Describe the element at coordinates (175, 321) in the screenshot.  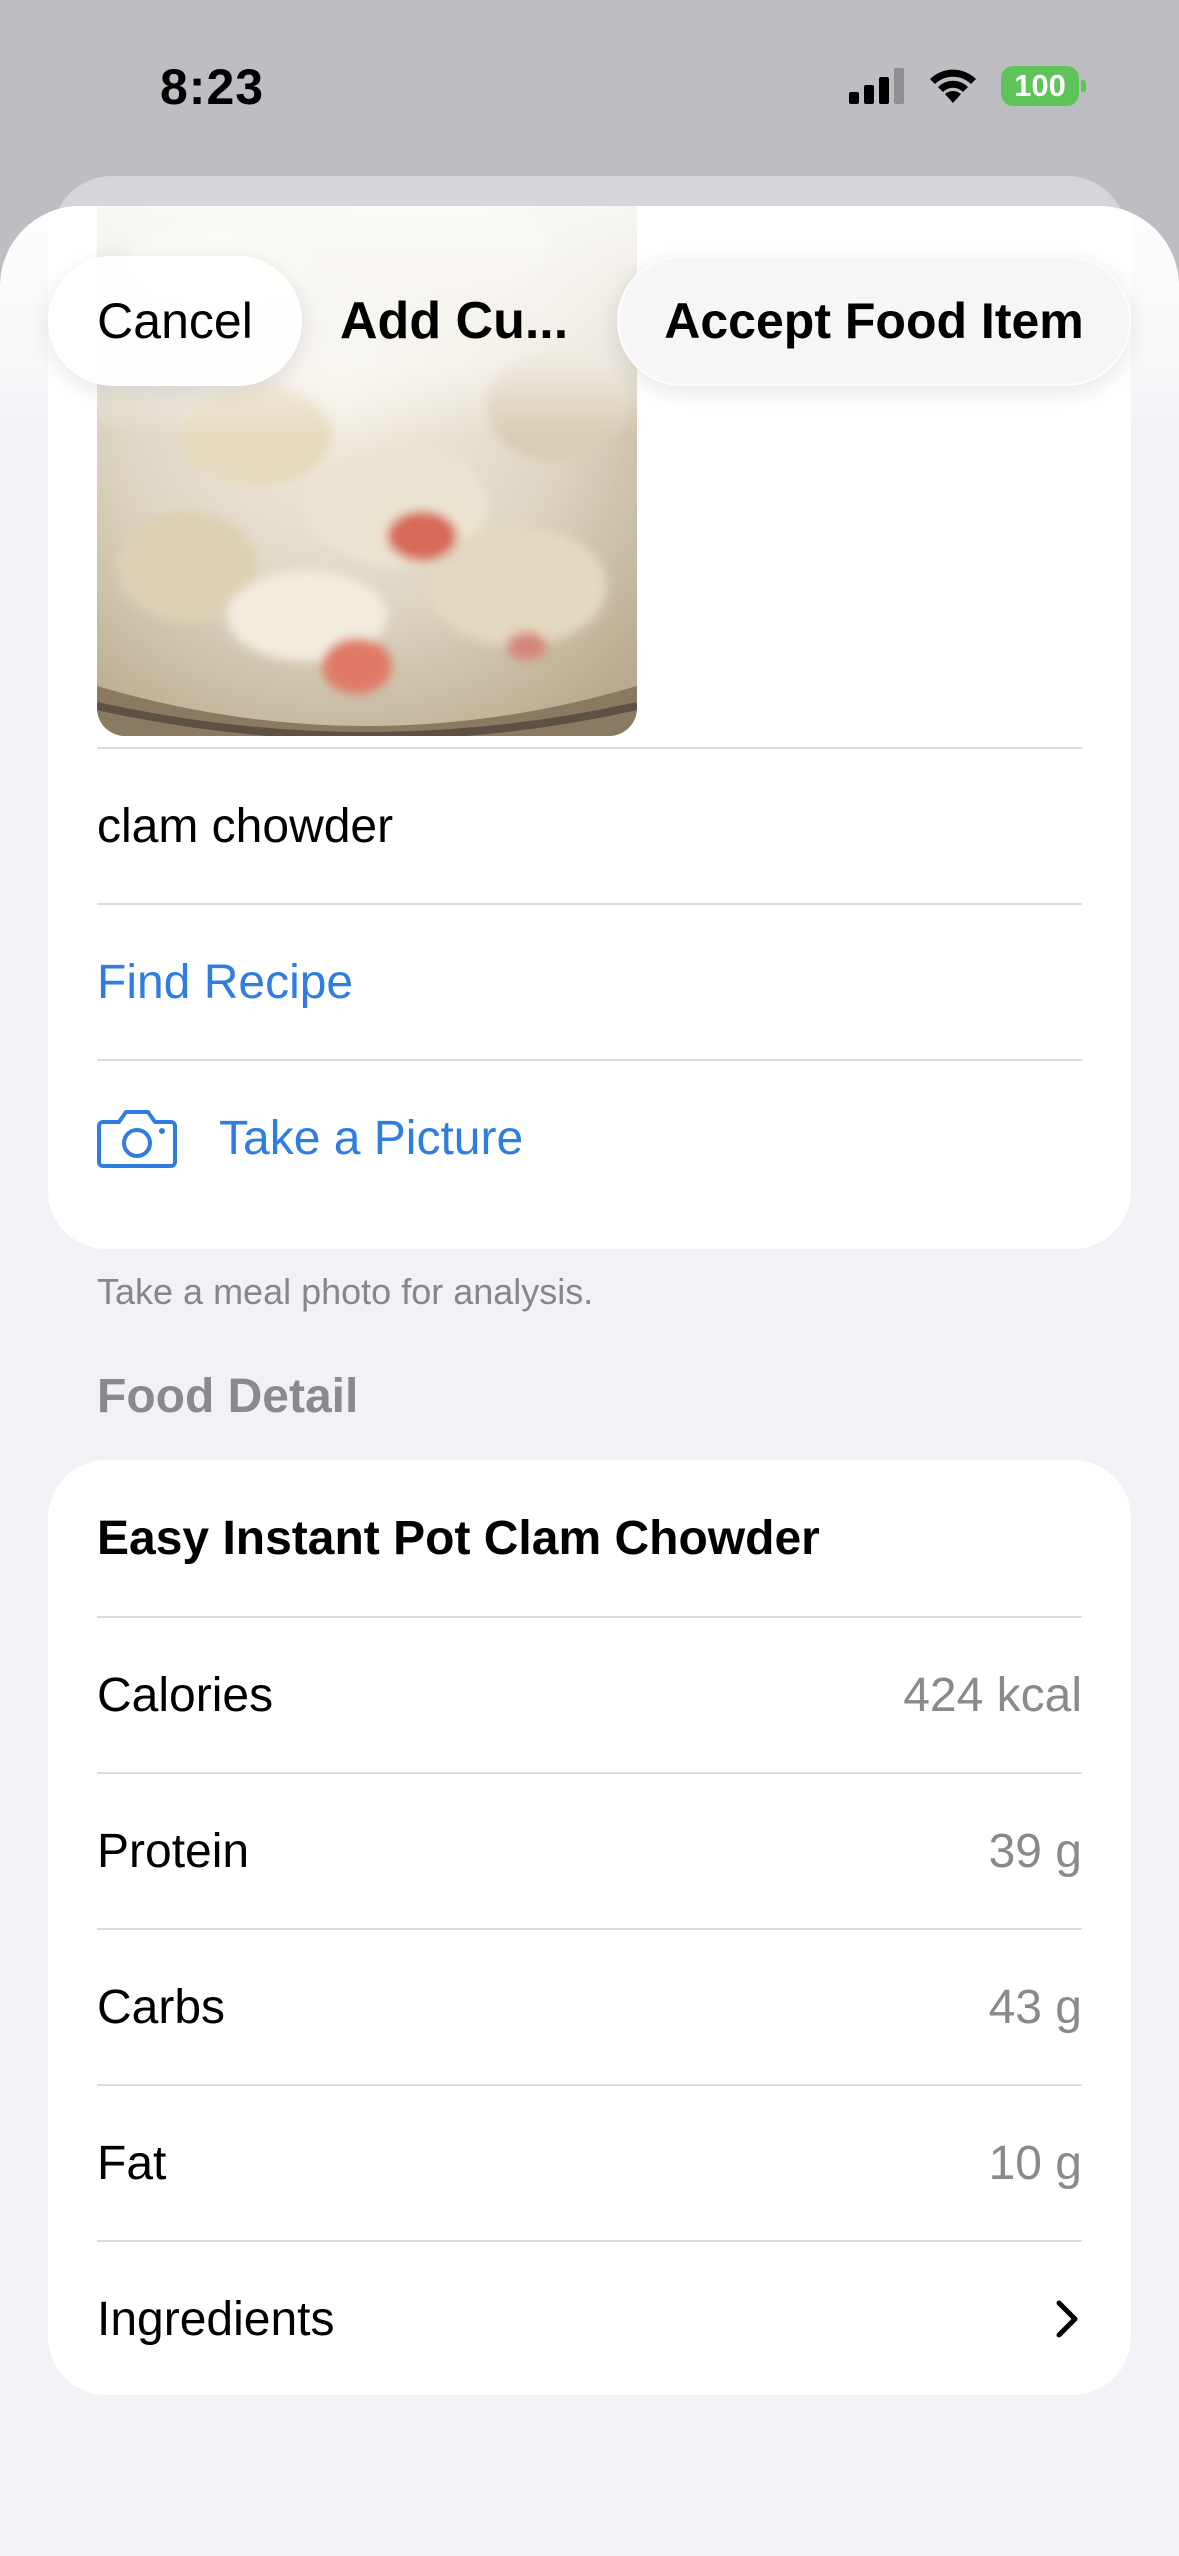
I see `cancel-button: Cancel` at that location.